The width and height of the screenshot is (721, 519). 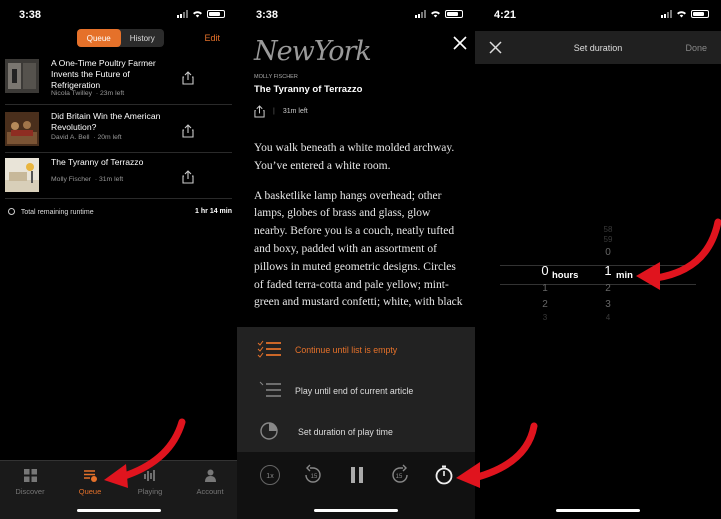 What do you see at coordinates (505, 15) in the screenshot?
I see `status-time: 4:21` at bounding box center [505, 15].